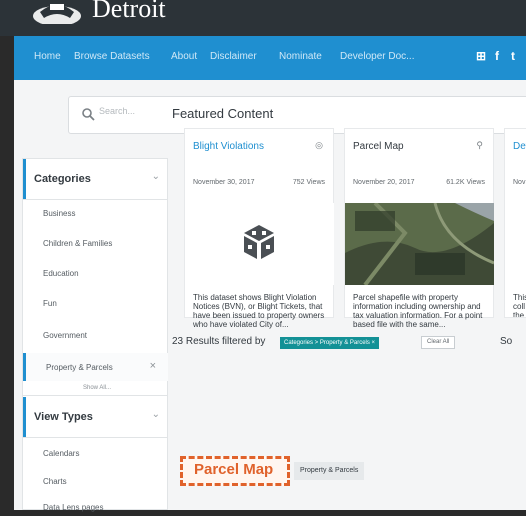 The width and height of the screenshot is (526, 516). Describe the element at coordinates (50, 303) in the screenshot. I see `sidebar-item-label: Fun` at that location.